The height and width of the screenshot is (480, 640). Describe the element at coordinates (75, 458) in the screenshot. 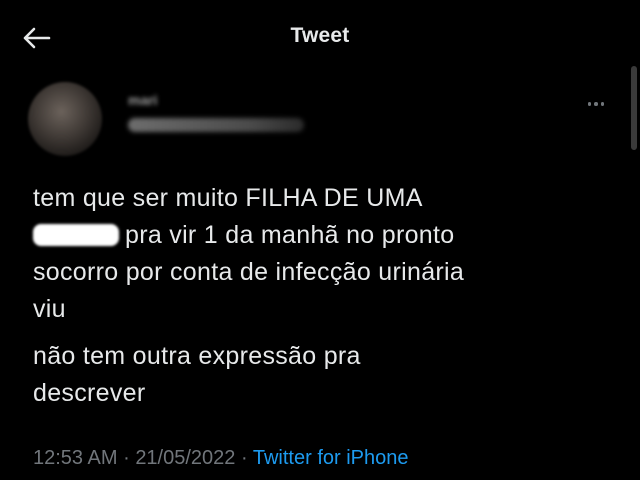

I see `tweet-time: 12:53 AM` at that location.